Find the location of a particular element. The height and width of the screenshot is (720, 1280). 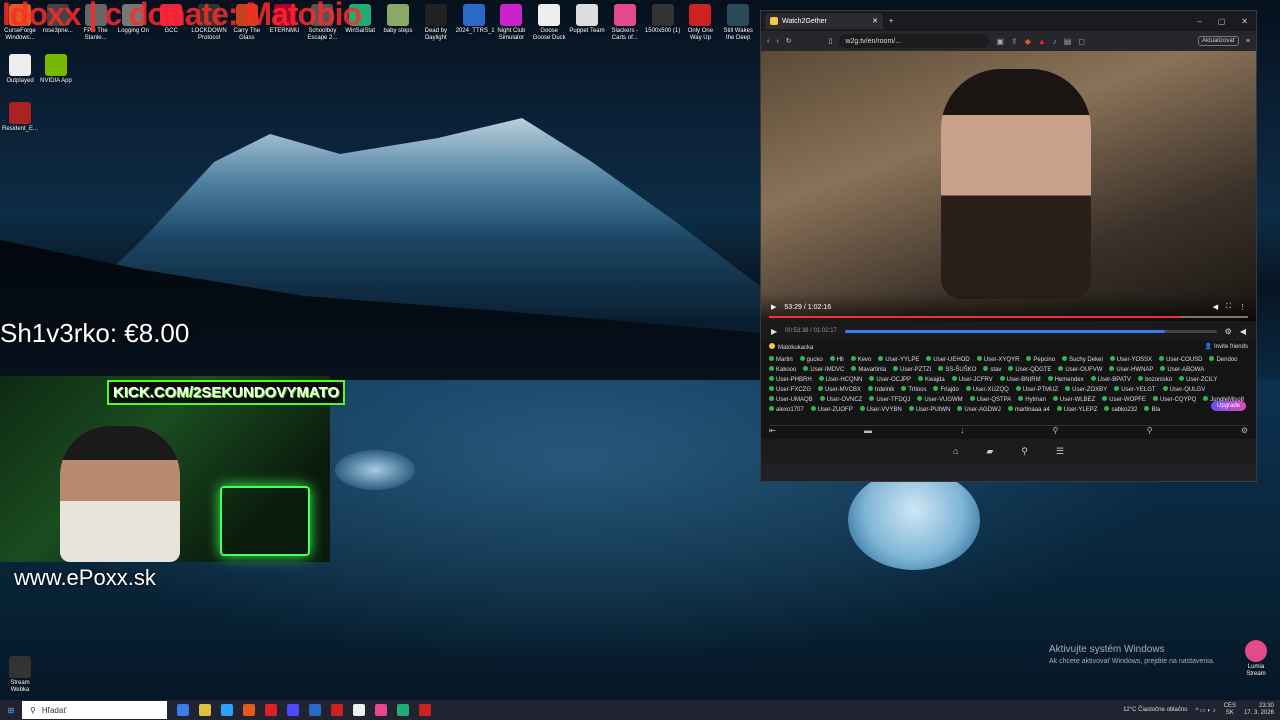

sync-seekbar is located at coordinates (1030, 331).